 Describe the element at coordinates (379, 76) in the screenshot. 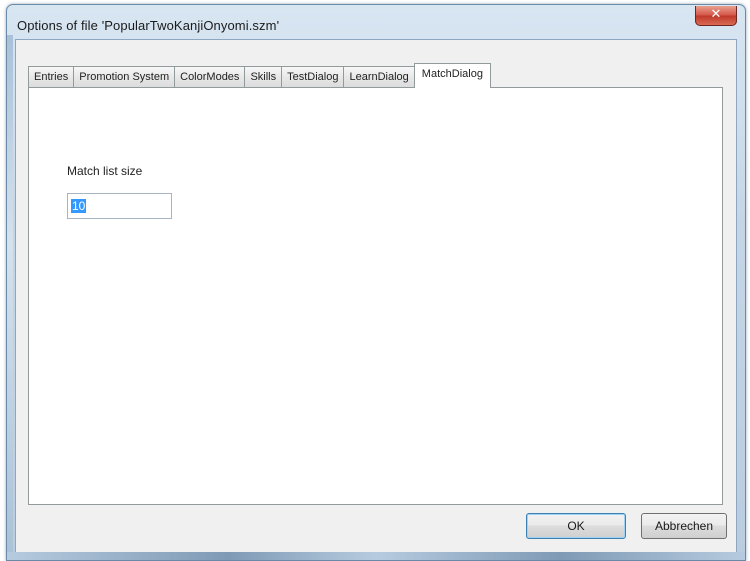

I see `tab-learndialog: LearnDialog` at that location.